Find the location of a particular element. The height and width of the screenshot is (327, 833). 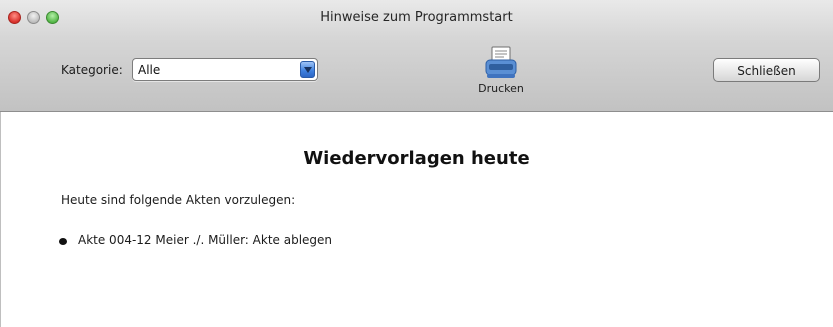

content-border is located at coordinates (0, 219).